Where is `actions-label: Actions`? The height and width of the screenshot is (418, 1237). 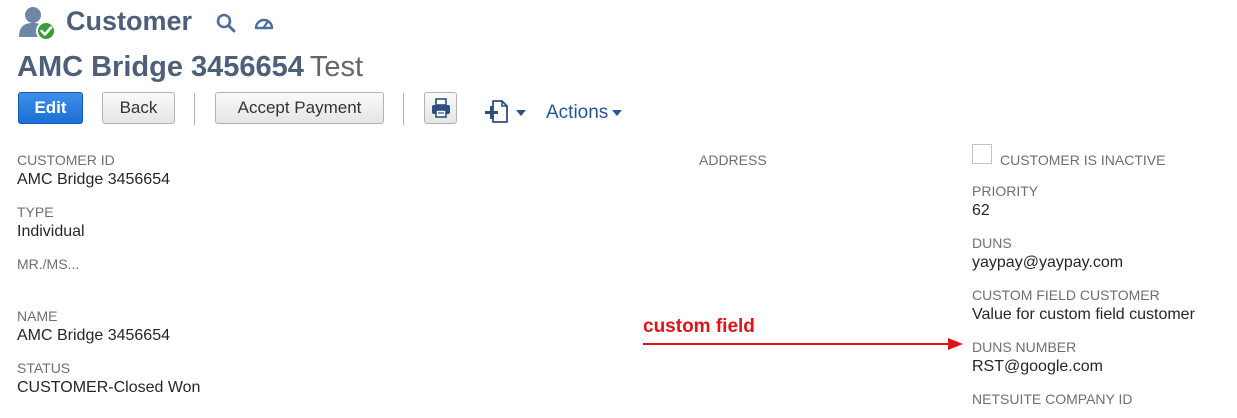
actions-label: Actions is located at coordinates (577, 112).